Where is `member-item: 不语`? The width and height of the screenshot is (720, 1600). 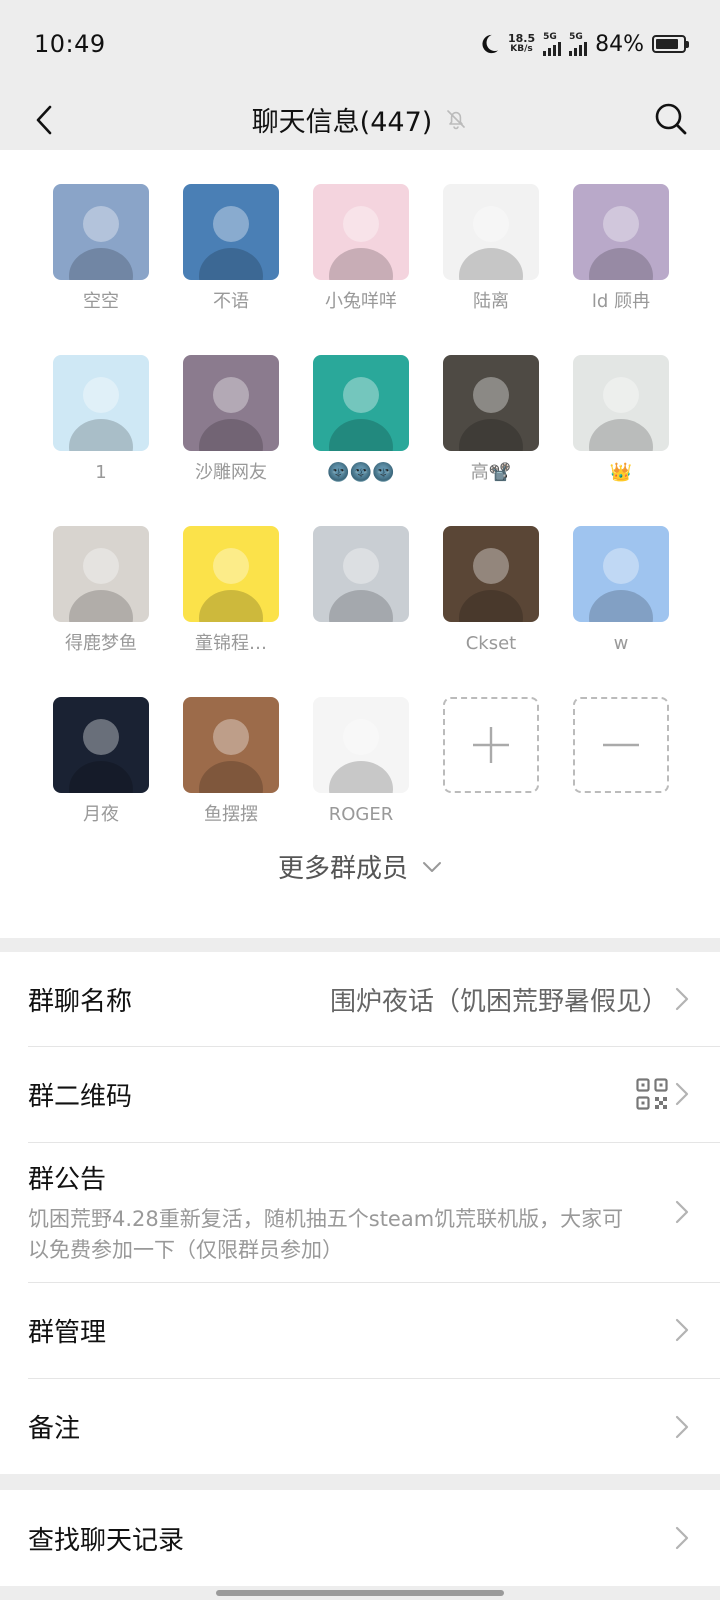
member-item: 不语 is located at coordinates (231, 249).